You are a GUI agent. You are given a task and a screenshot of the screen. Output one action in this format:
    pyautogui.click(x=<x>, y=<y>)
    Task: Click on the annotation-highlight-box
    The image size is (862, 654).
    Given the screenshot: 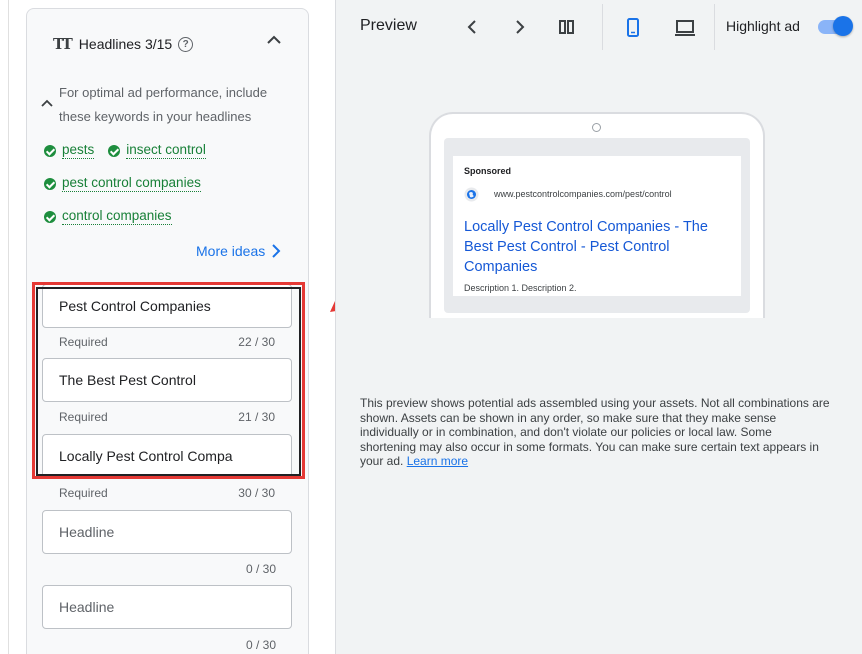 What is the action you would take?
    pyautogui.click(x=168, y=380)
    